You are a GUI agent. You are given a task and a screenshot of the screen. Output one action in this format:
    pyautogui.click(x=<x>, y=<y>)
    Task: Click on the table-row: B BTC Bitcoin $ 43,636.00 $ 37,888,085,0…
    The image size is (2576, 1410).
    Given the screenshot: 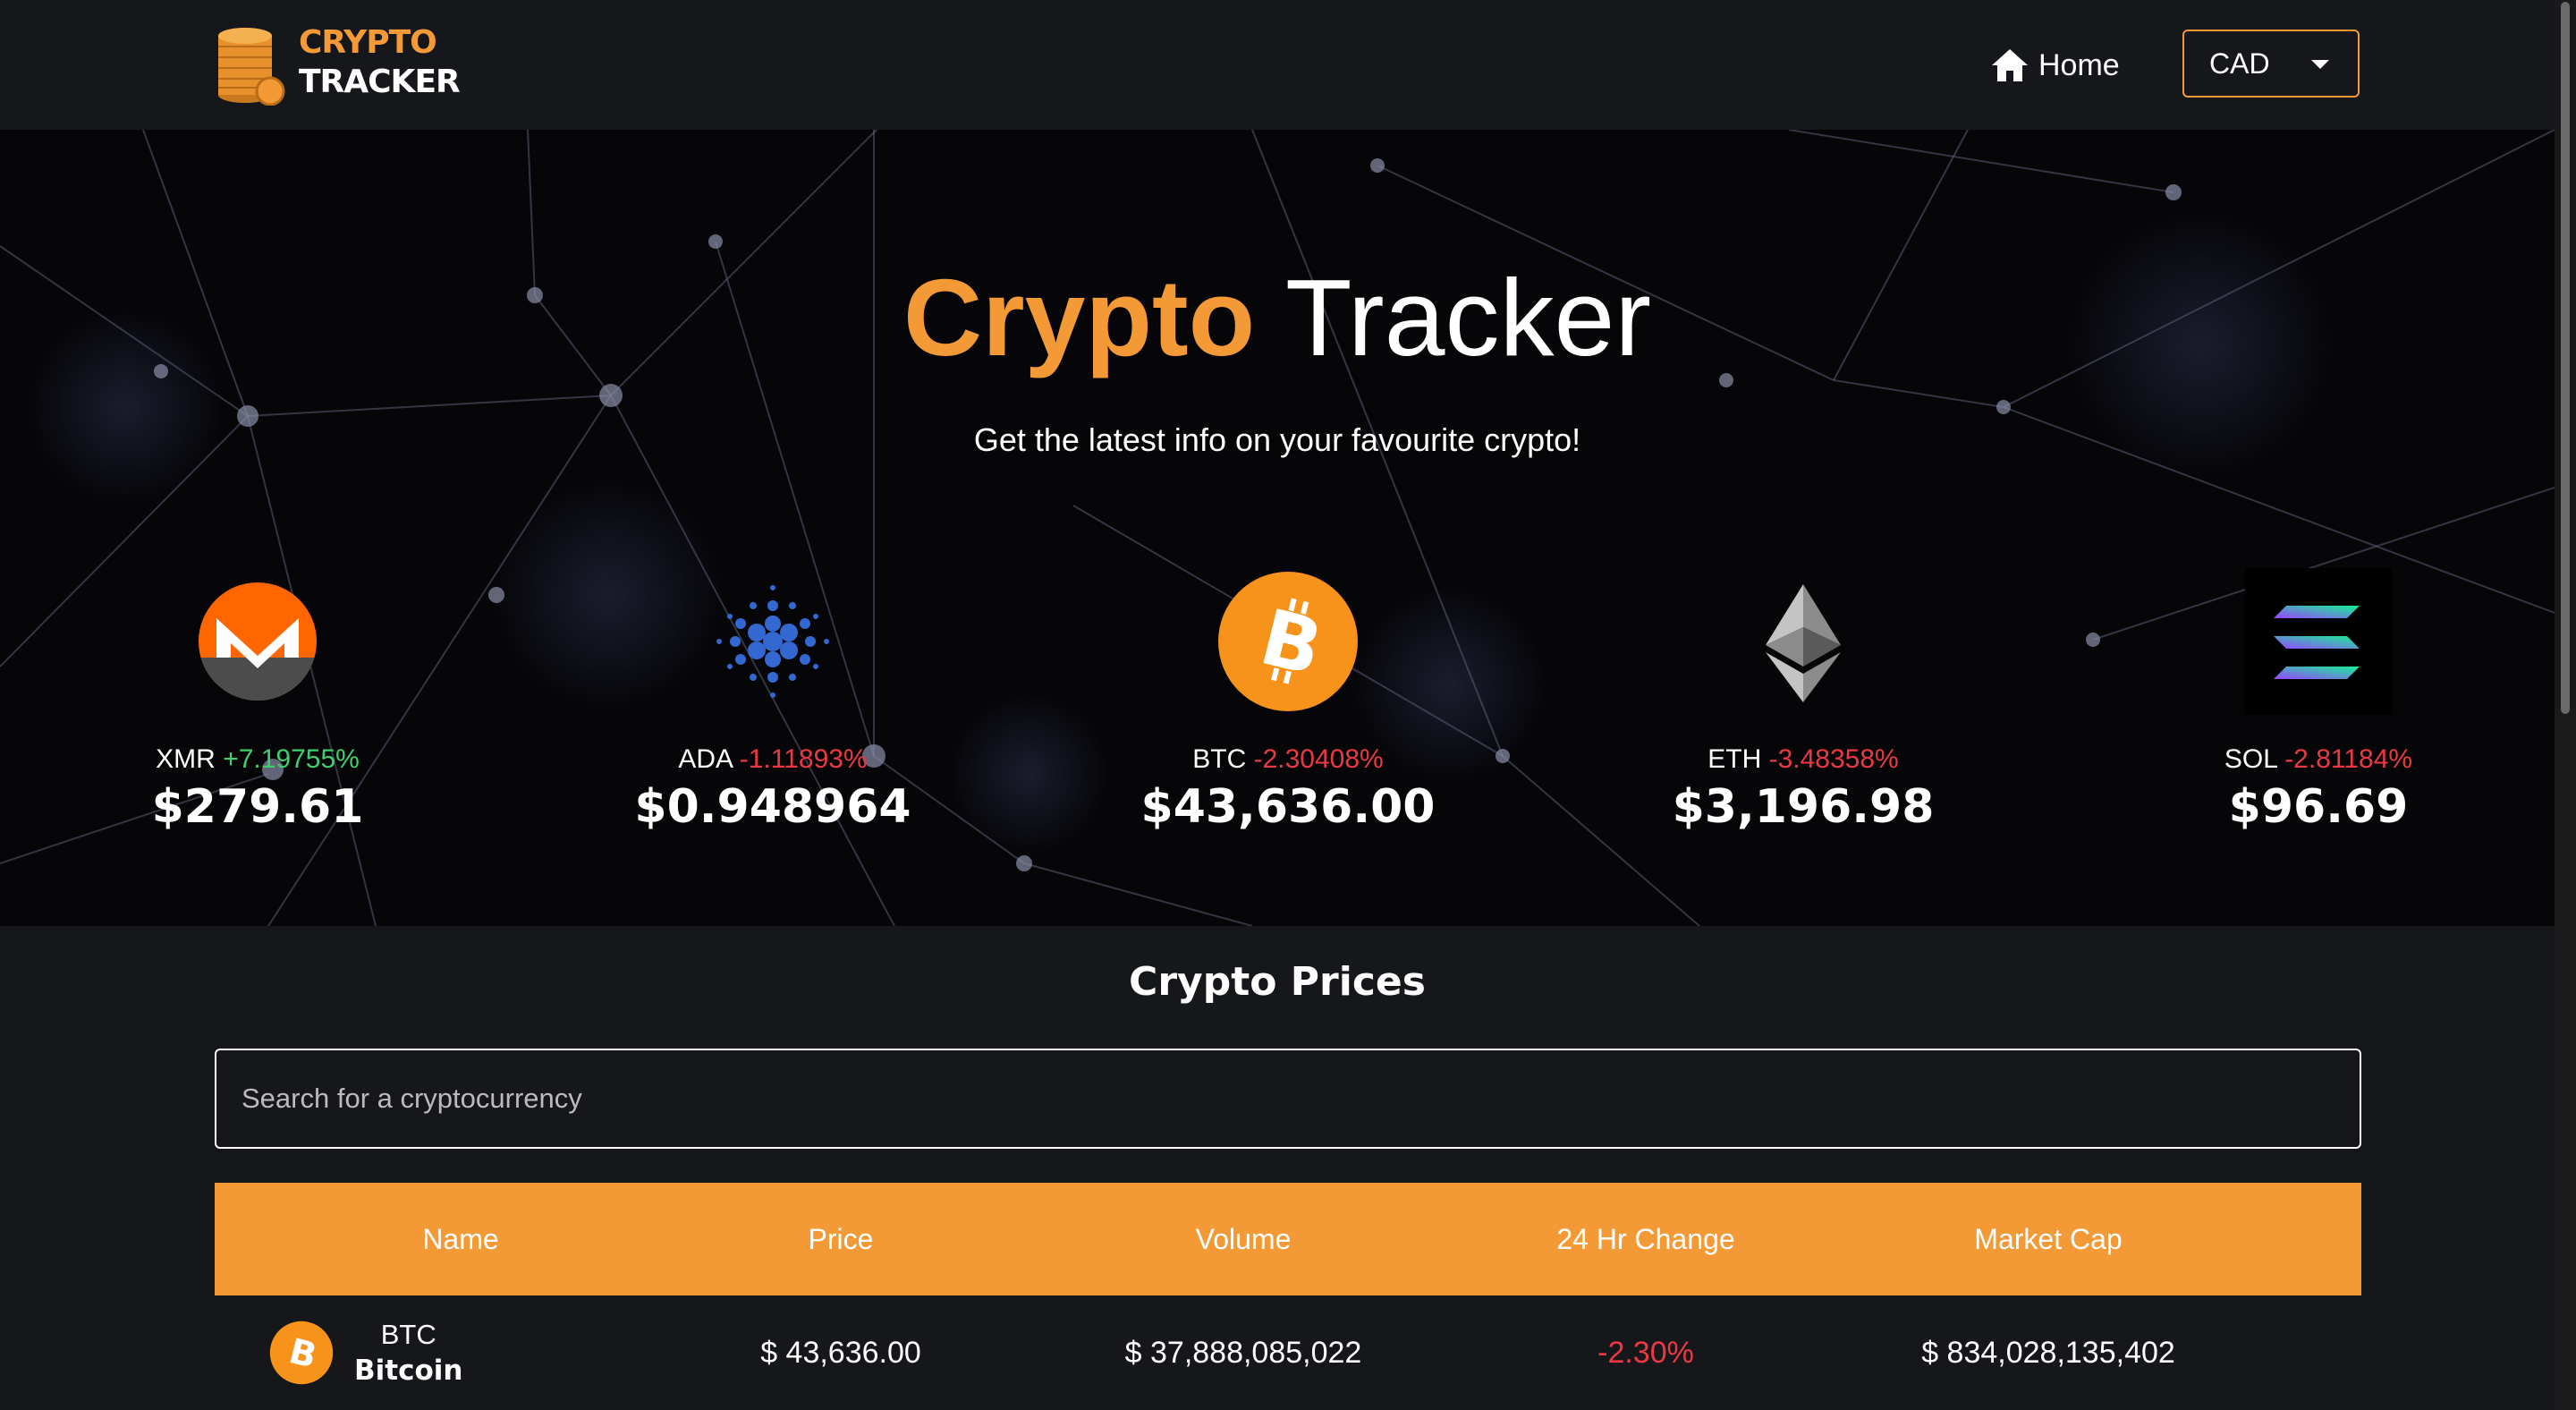 What is the action you would take?
    pyautogui.click(x=1288, y=1352)
    